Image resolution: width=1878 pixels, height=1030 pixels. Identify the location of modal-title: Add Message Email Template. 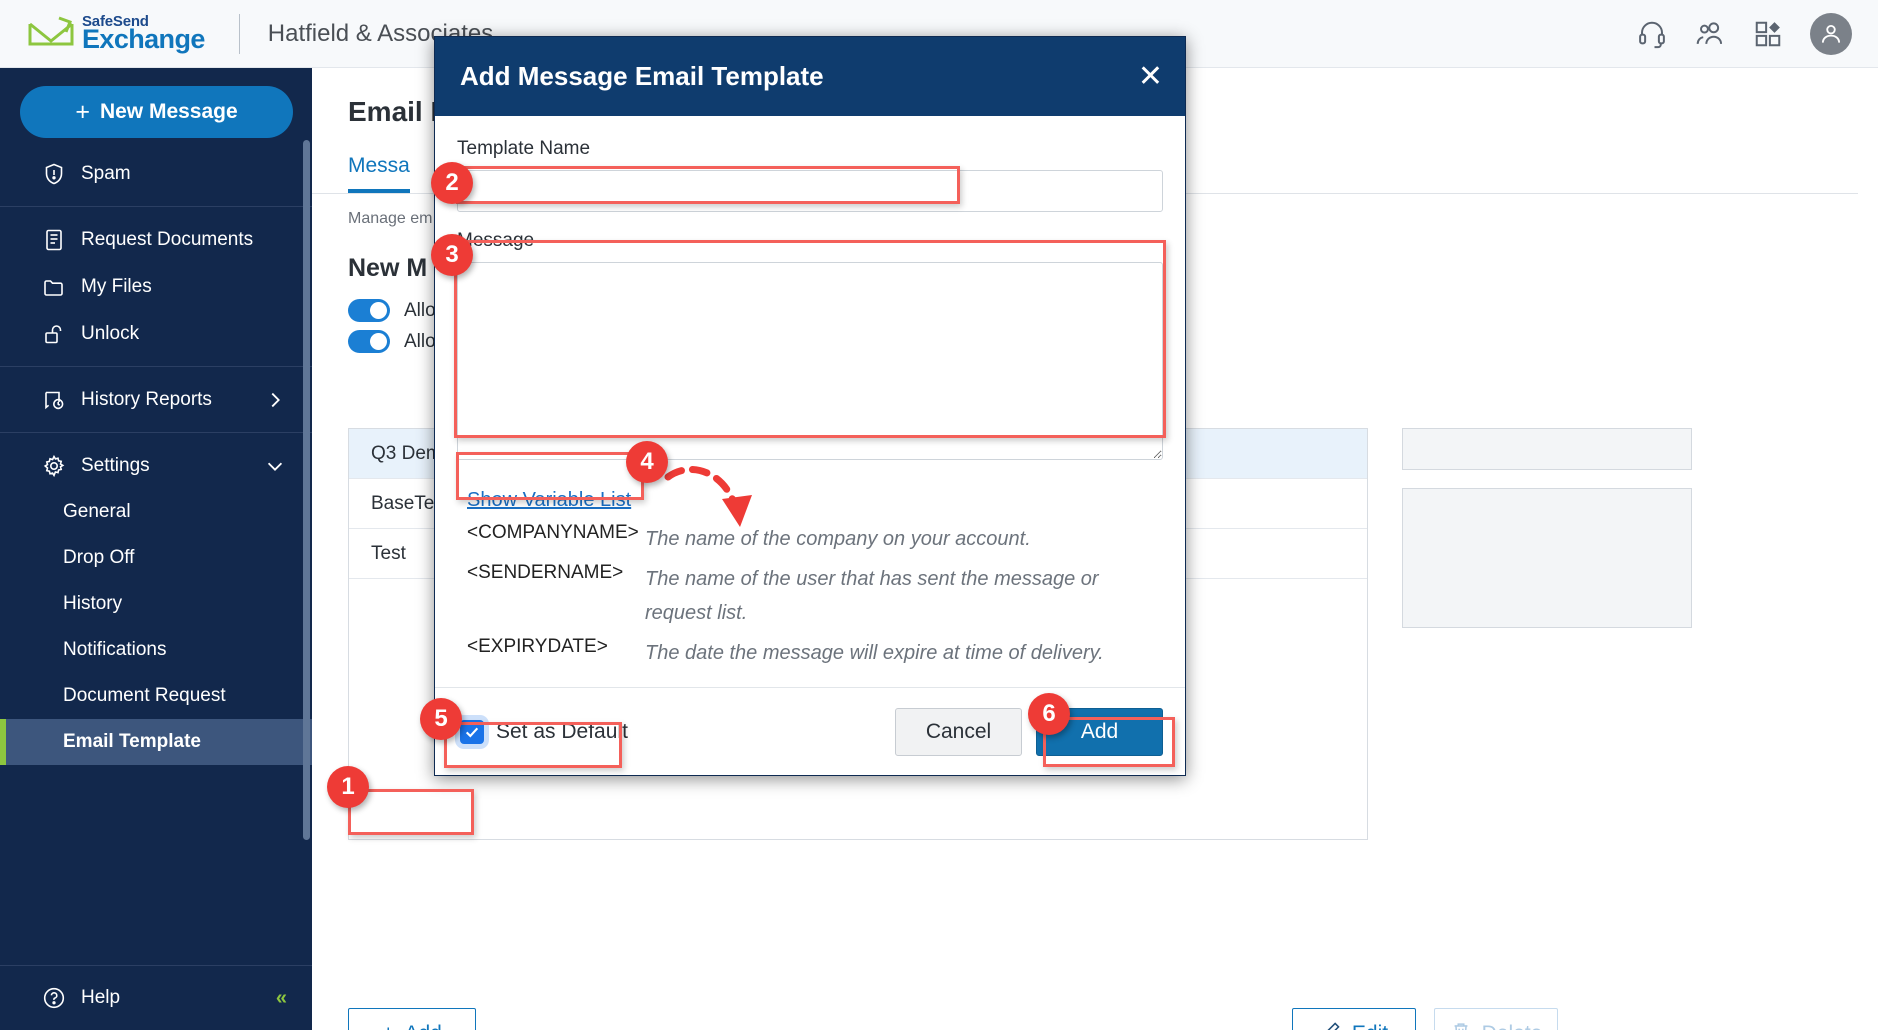
(642, 76).